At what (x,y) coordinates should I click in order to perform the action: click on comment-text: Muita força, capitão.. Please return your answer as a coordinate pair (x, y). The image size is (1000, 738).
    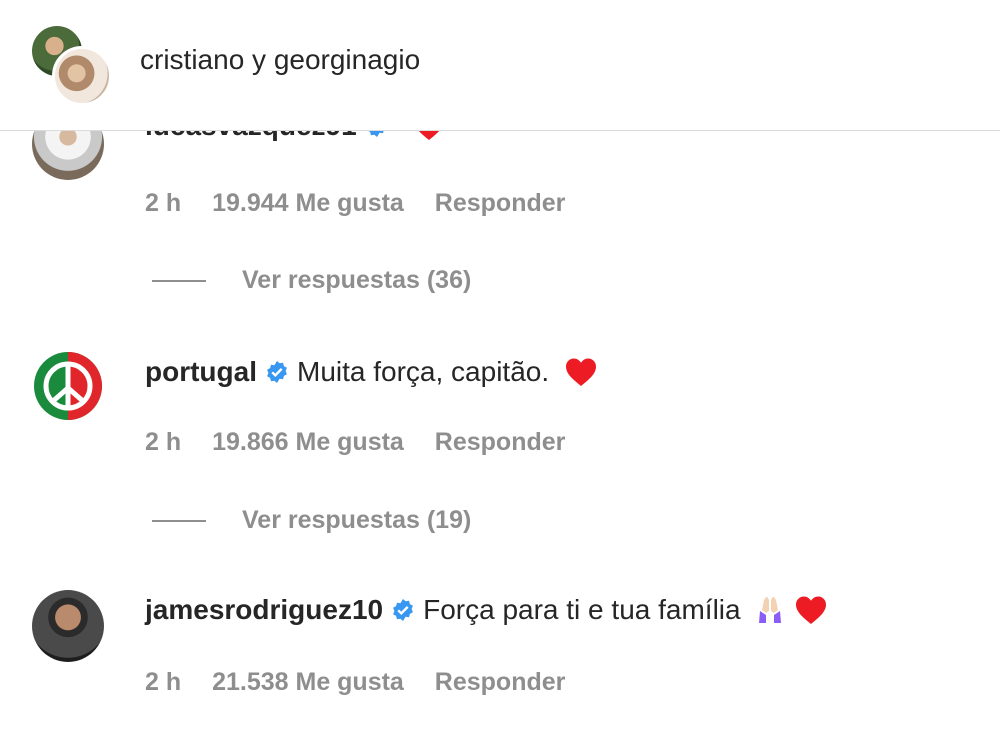
    Looking at the image, I should click on (423, 371).